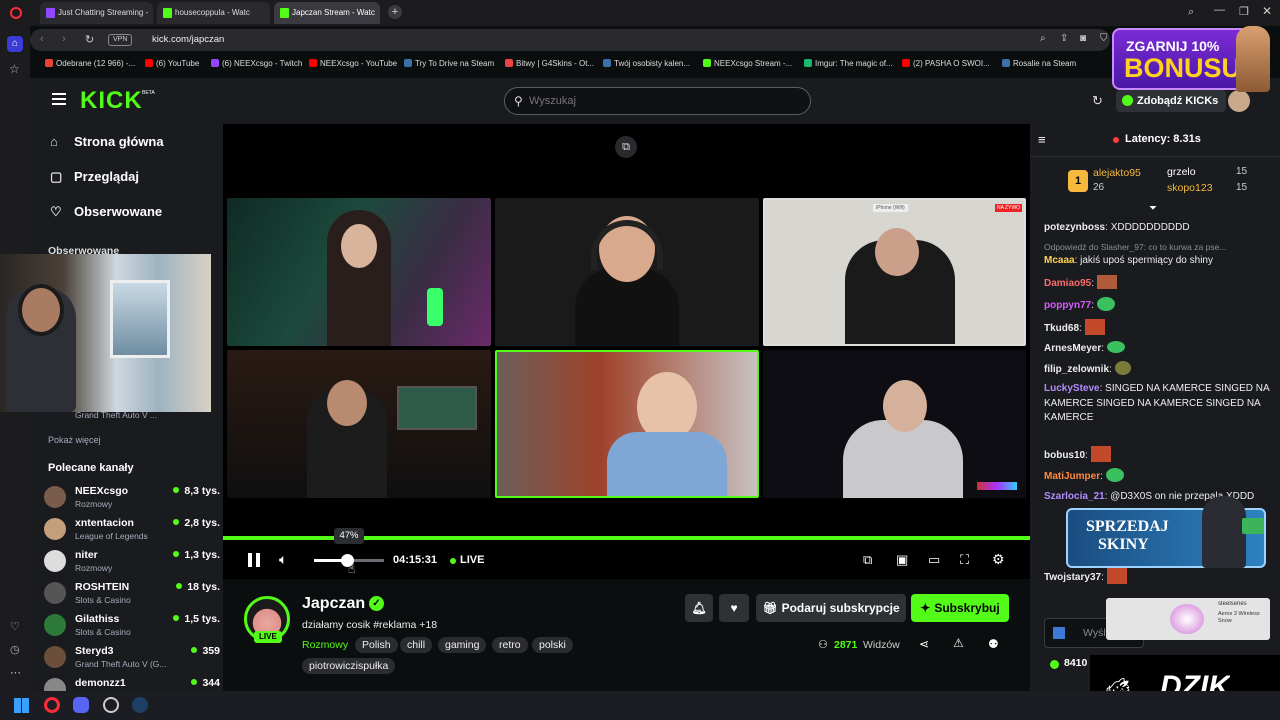 The height and width of the screenshot is (720, 1280). I want to click on leader-name: skopo123, so click(1190, 188).